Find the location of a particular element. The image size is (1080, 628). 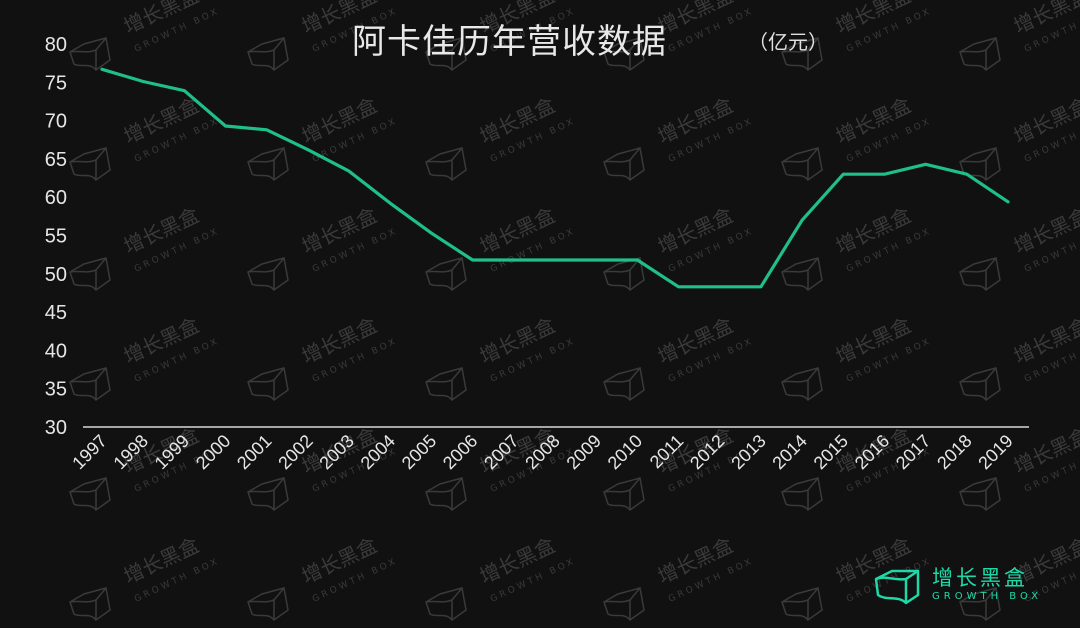

y-axis: 30 35 40 45 50 55 60 65 70 75 80 is located at coordinates (56, 236).